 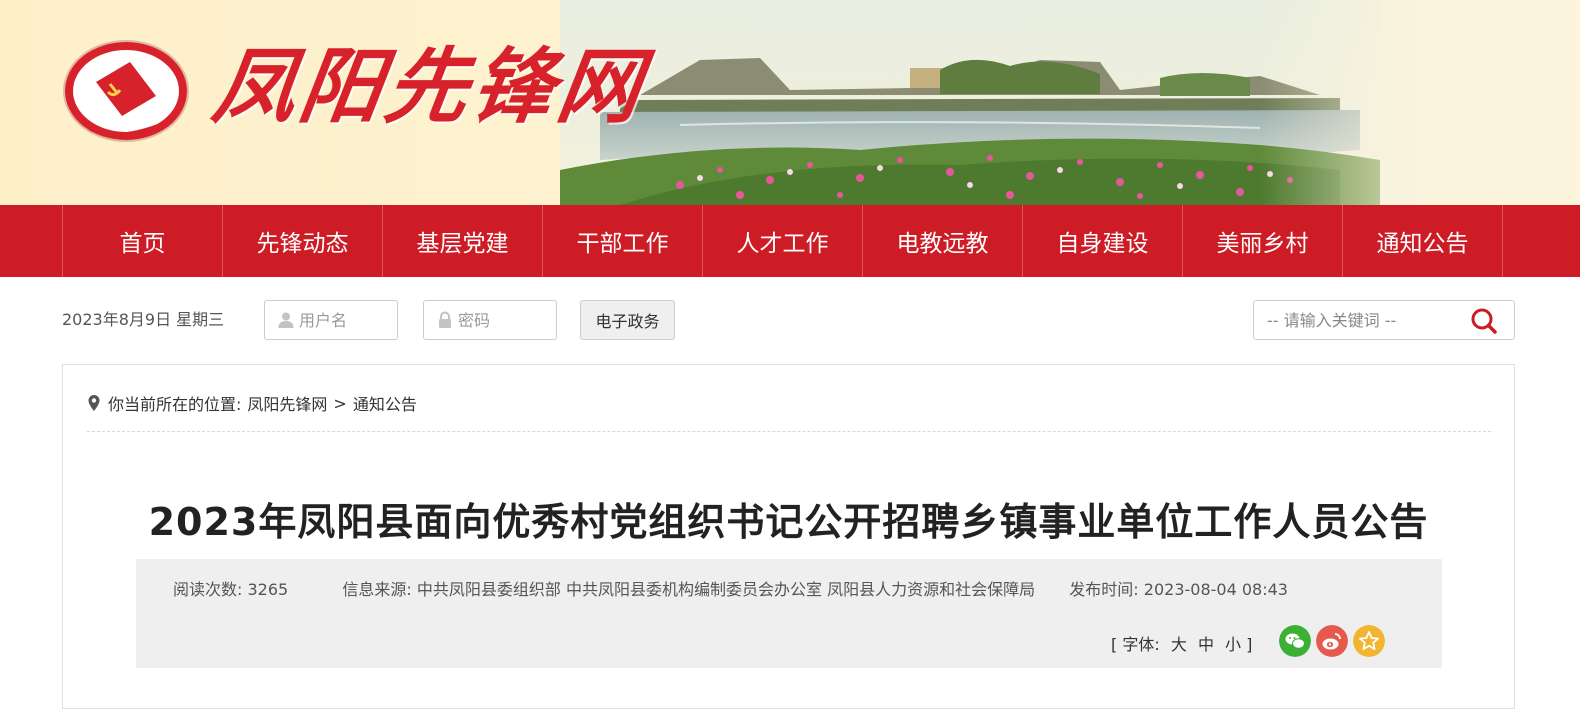 I want to click on nav-item-remote-education: 电教远教, so click(x=943, y=241).